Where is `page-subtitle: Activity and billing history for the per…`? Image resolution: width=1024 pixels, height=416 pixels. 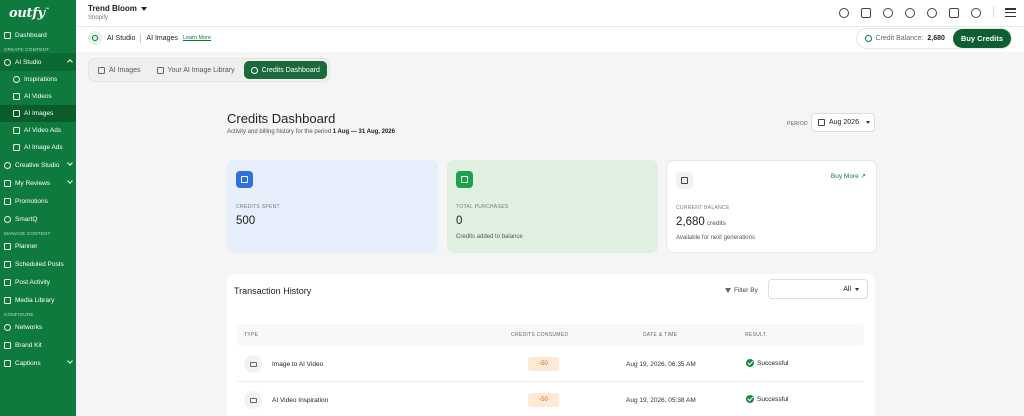
page-subtitle: Activity and billing history for the per… is located at coordinates (311, 132).